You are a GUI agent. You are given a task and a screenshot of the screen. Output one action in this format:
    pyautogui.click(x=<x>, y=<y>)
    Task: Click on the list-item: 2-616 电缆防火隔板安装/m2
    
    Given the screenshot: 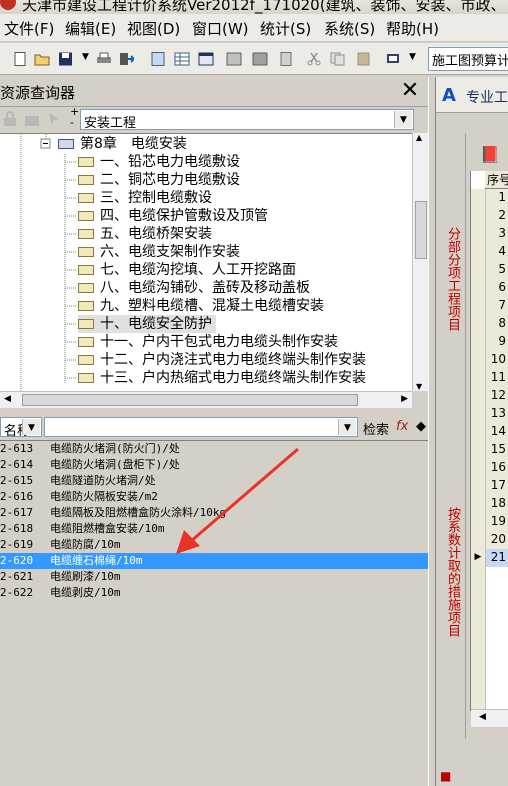 What is the action you would take?
    pyautogui.click(x=214, y=497)
    